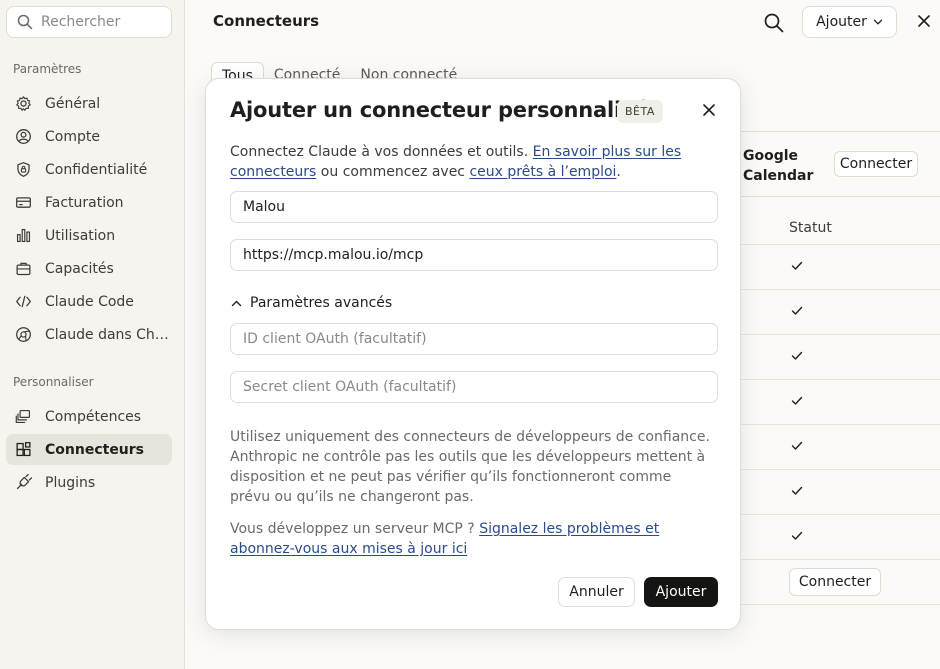 This screenshot has width=940, height=669. What do you see at coordinates (474, 339) in the screenshot?
I see `oauth-client-id-field: ID client OAuth (facultatif)` at bounding box center [474, 339].